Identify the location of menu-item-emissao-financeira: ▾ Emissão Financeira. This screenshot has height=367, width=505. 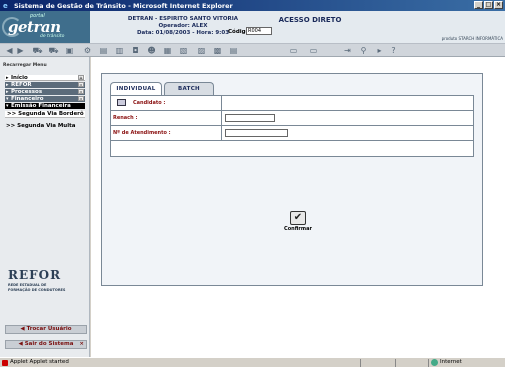
(45, 106).